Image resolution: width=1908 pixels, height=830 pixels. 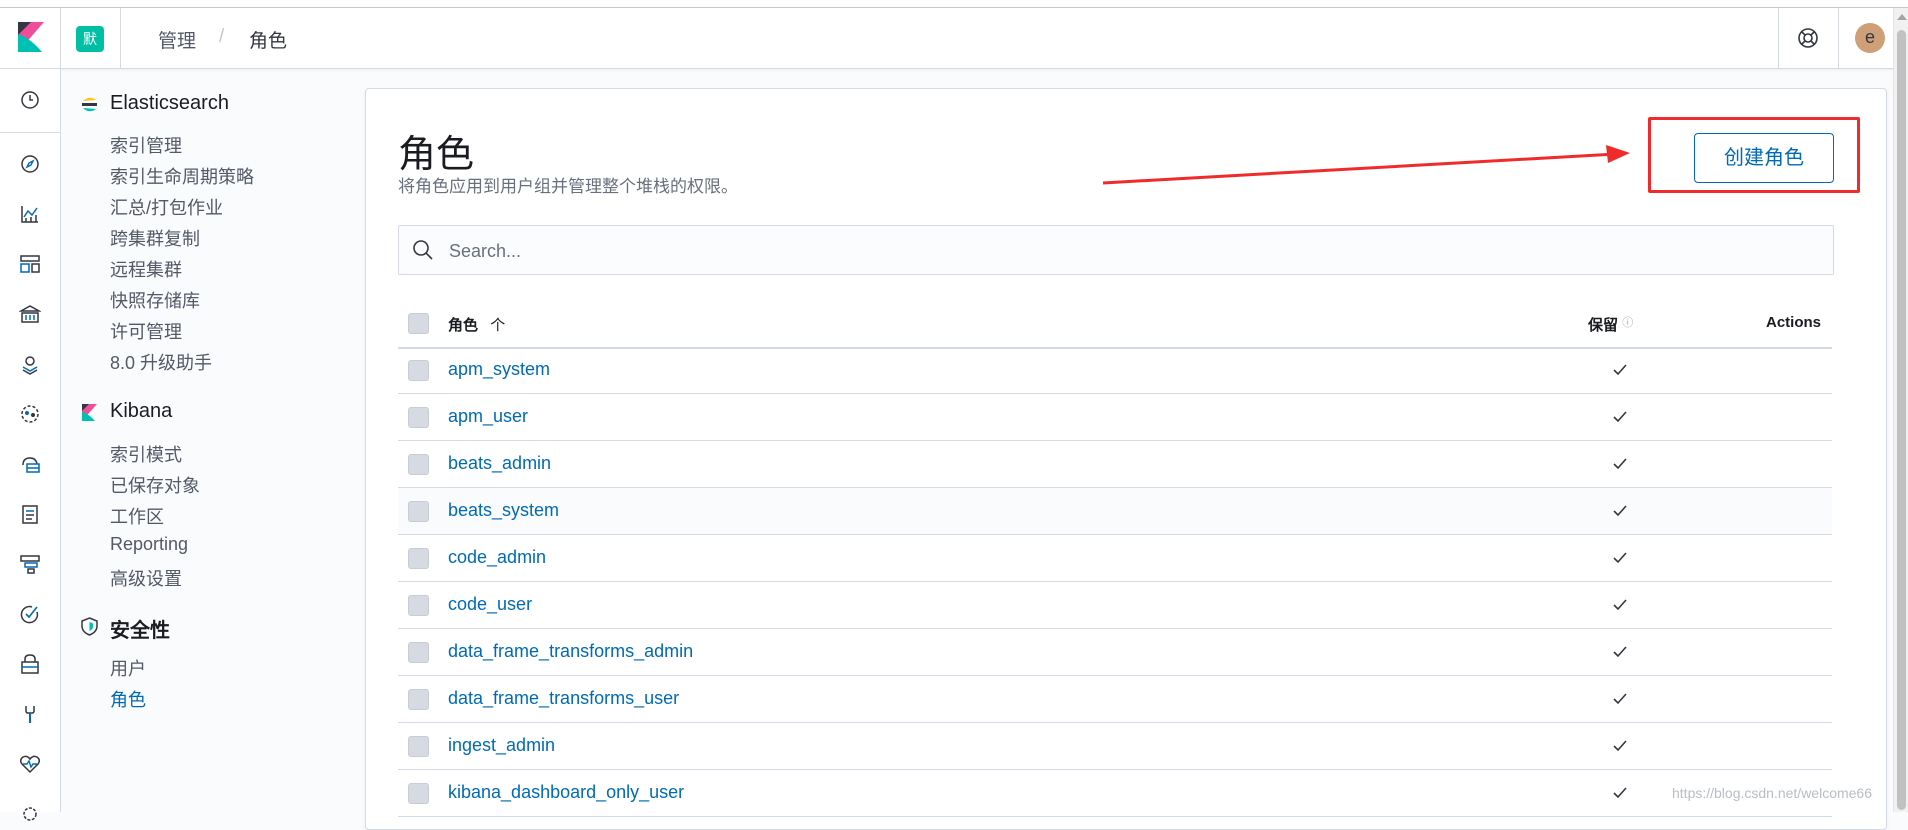 I want to click on nav-item-advanced-settings: 高级设置, so click(x=146, y=578).